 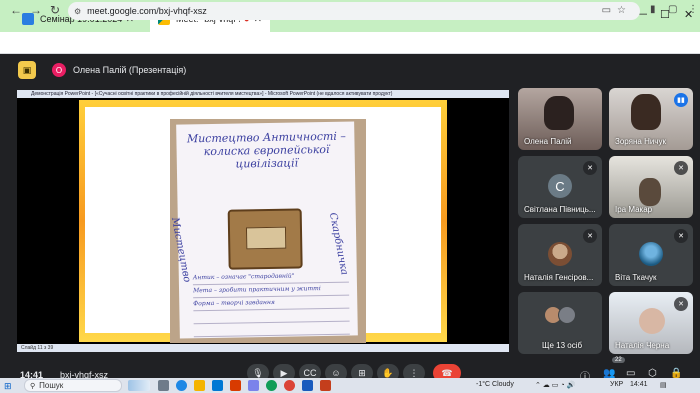 What do you see at coordinates (307, 385) in the screenshot?
I see `word-icon` at bounding box center [307, 385].